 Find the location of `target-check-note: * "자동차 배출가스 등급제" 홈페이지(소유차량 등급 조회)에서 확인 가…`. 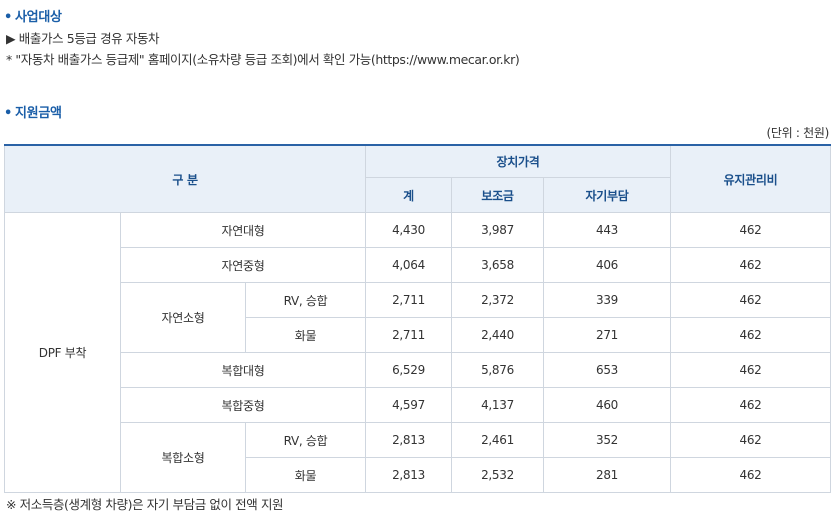

target-check-note: * "자동차 배출가스 등급제" 홈페이지(소유차량 등급 조회)에서 확인 가… is located at coordinates (263, 59).